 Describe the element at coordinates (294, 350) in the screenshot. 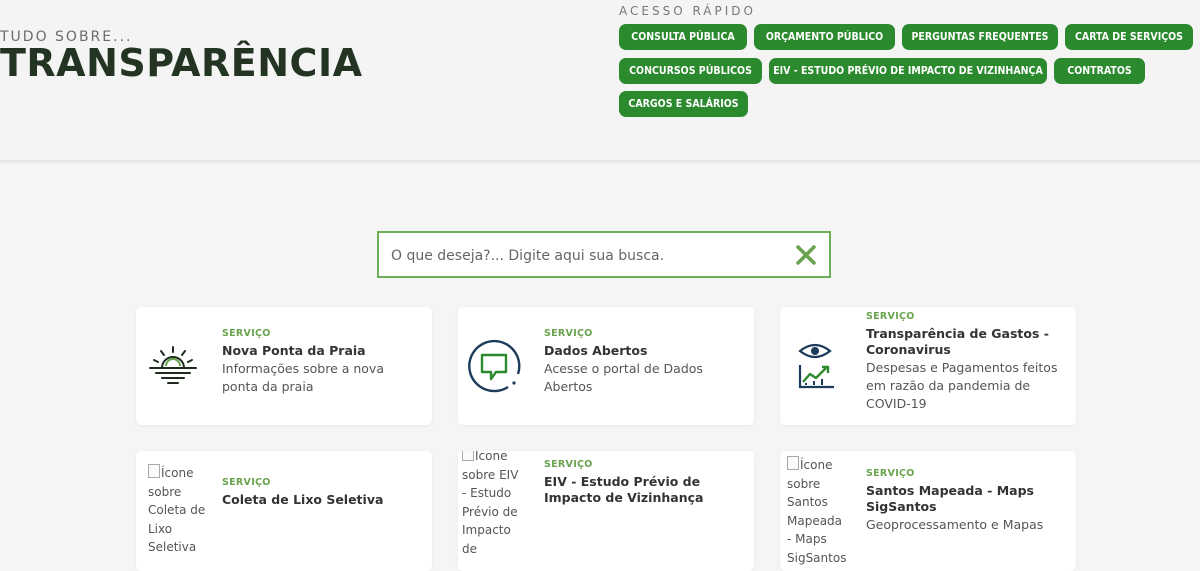

I see `card-title: Nova Ponta da Praia` at that location.